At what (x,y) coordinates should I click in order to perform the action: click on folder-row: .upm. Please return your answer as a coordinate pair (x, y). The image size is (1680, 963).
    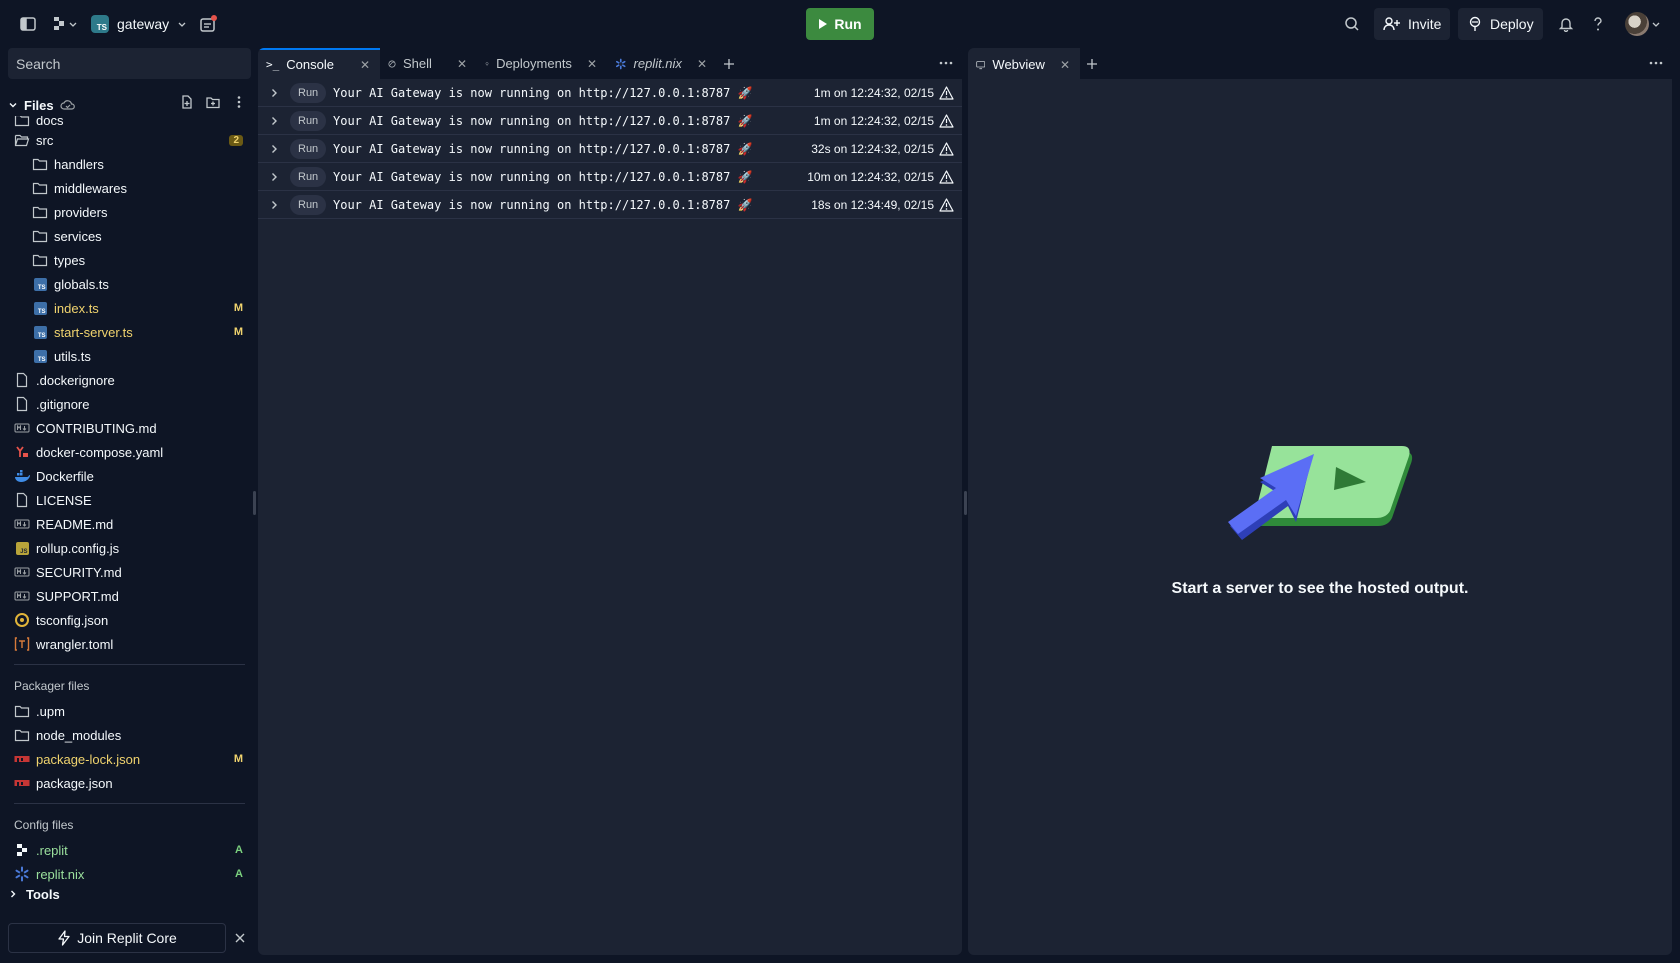
    Looking at the image, I should click on (129, 711).